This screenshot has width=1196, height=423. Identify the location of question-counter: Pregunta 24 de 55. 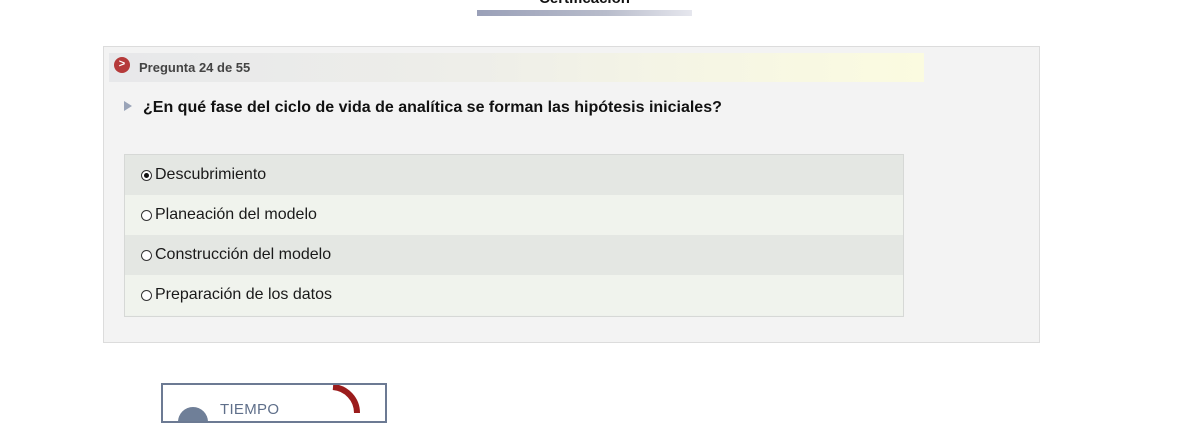
(195, 67).